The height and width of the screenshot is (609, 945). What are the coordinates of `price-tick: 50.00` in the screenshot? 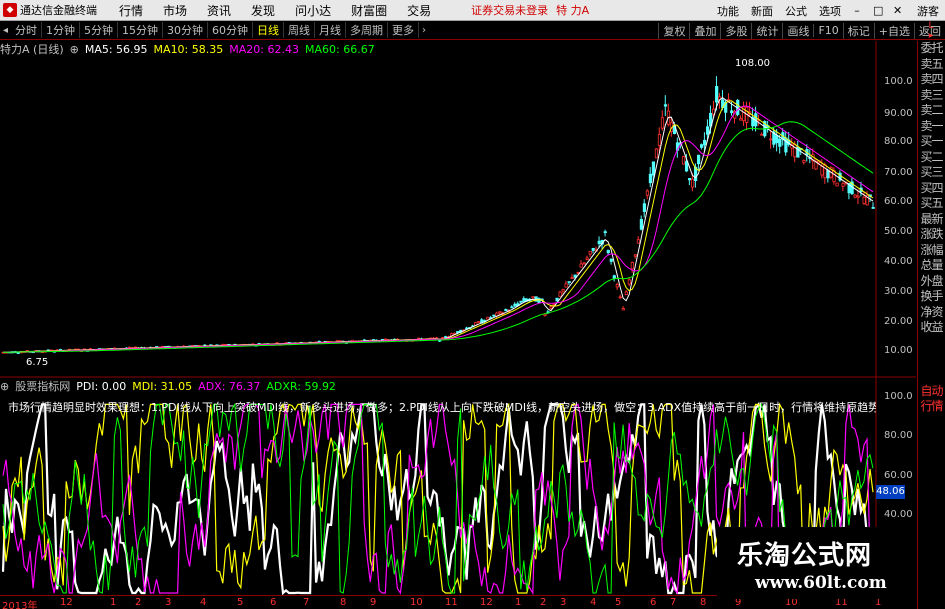 It's located at (898, 231).